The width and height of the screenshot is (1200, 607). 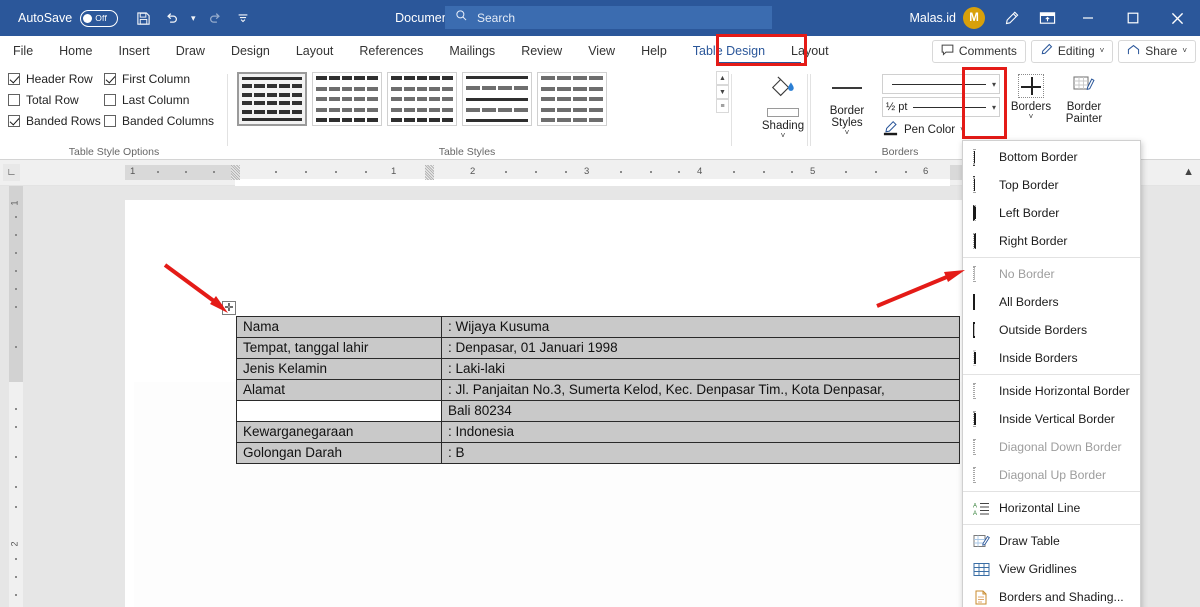 What do you see at coordinates (994, 84) in the screenshot?
I see `line-style-chevron-down-icon: ▾` at bounding box center [994, 84].